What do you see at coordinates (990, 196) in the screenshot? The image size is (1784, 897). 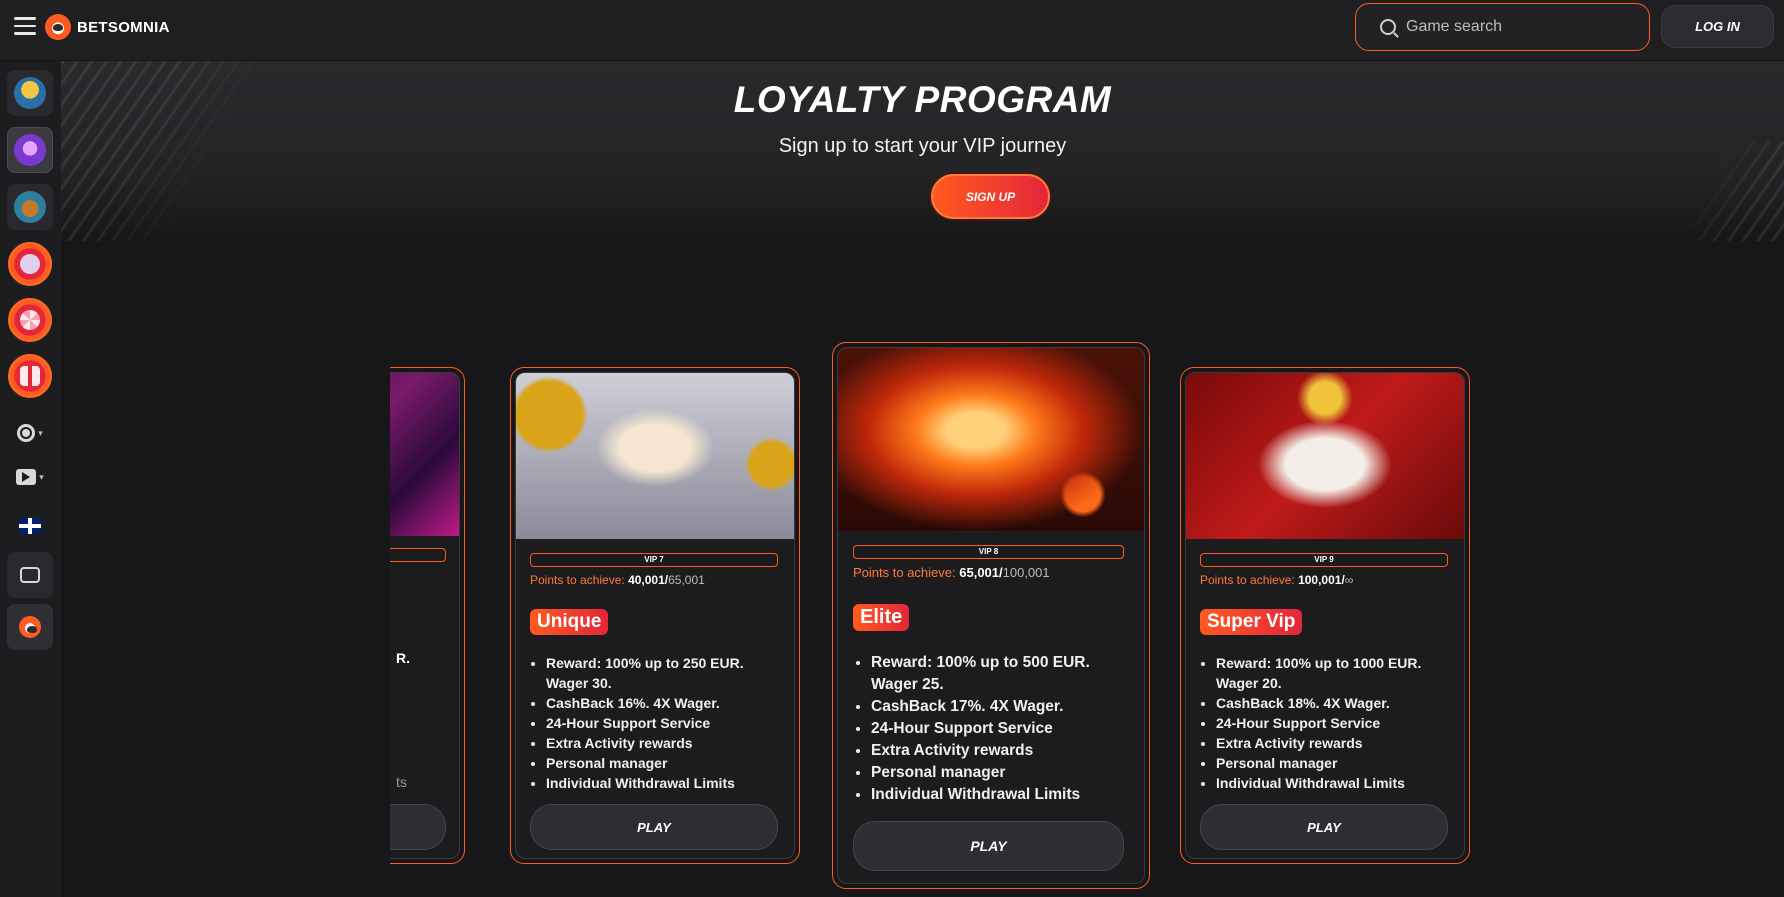 I see `signup-button: SIGN UP` at bounding box center [990, 196].